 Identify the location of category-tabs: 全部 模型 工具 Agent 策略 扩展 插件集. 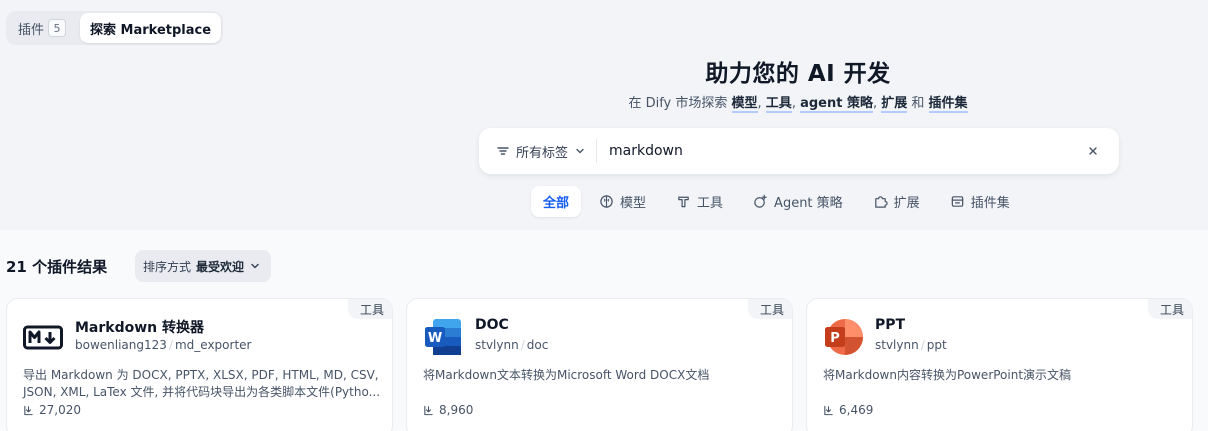
(776, 201).